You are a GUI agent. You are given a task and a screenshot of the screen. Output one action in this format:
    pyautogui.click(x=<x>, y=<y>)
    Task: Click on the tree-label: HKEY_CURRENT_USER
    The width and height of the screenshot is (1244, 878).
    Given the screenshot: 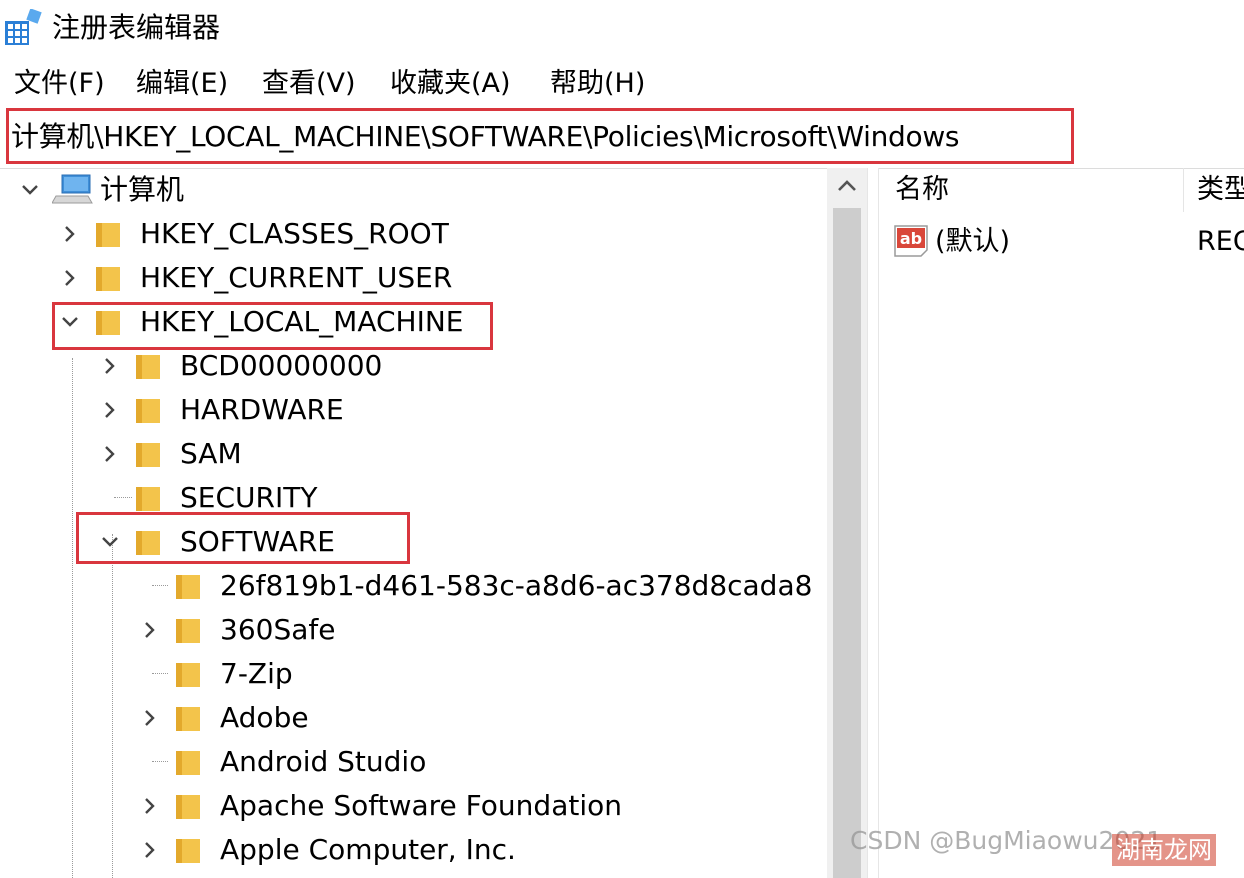 What is the action you would take?
    pyautogui.click(x=296, y=277)
    